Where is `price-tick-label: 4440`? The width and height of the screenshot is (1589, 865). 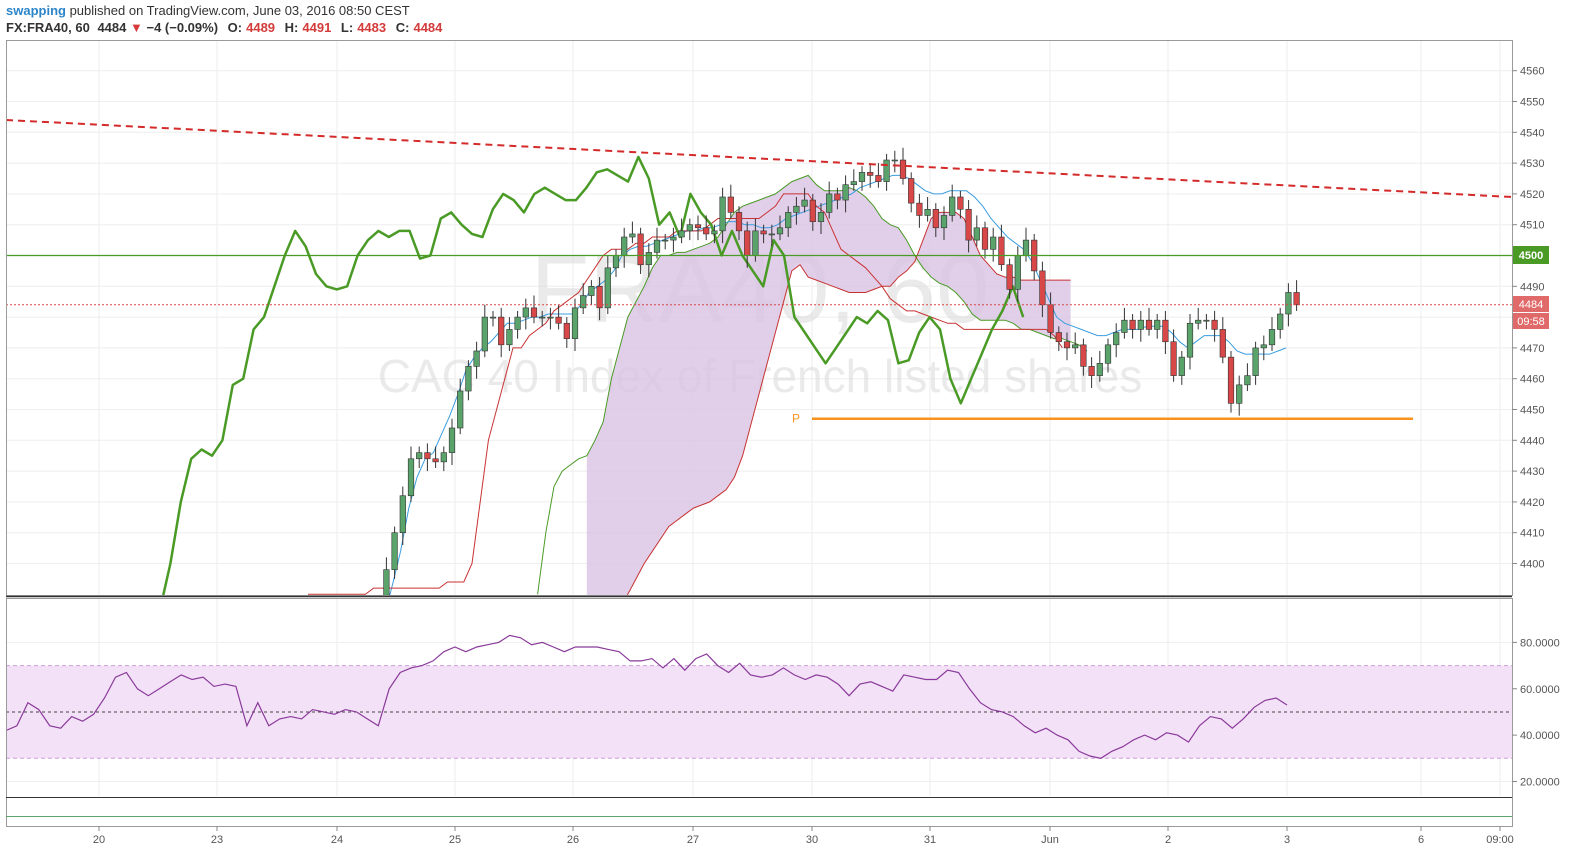
price-tick-label: 4440 is located at coordinates (1532, 441).